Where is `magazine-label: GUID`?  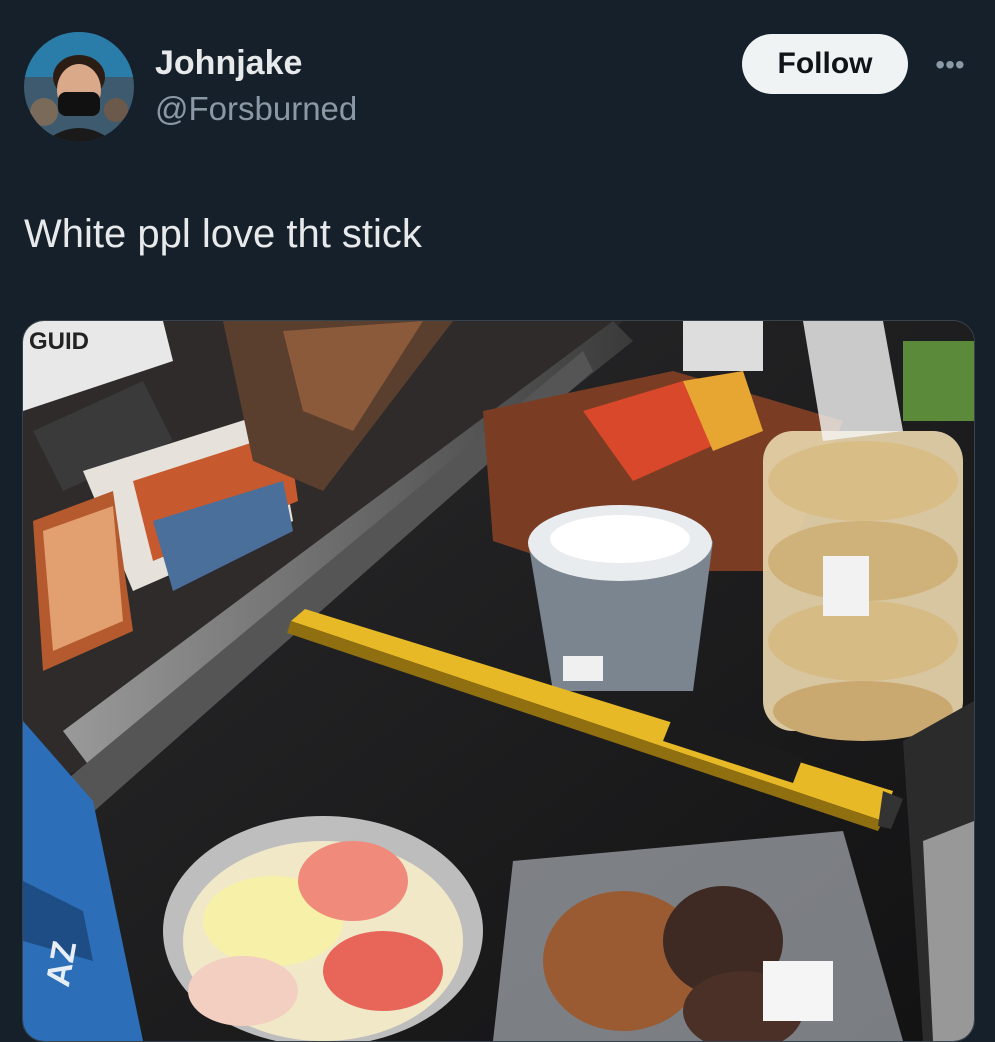 magazine-label: GUID is located at coordinates (59, 341).